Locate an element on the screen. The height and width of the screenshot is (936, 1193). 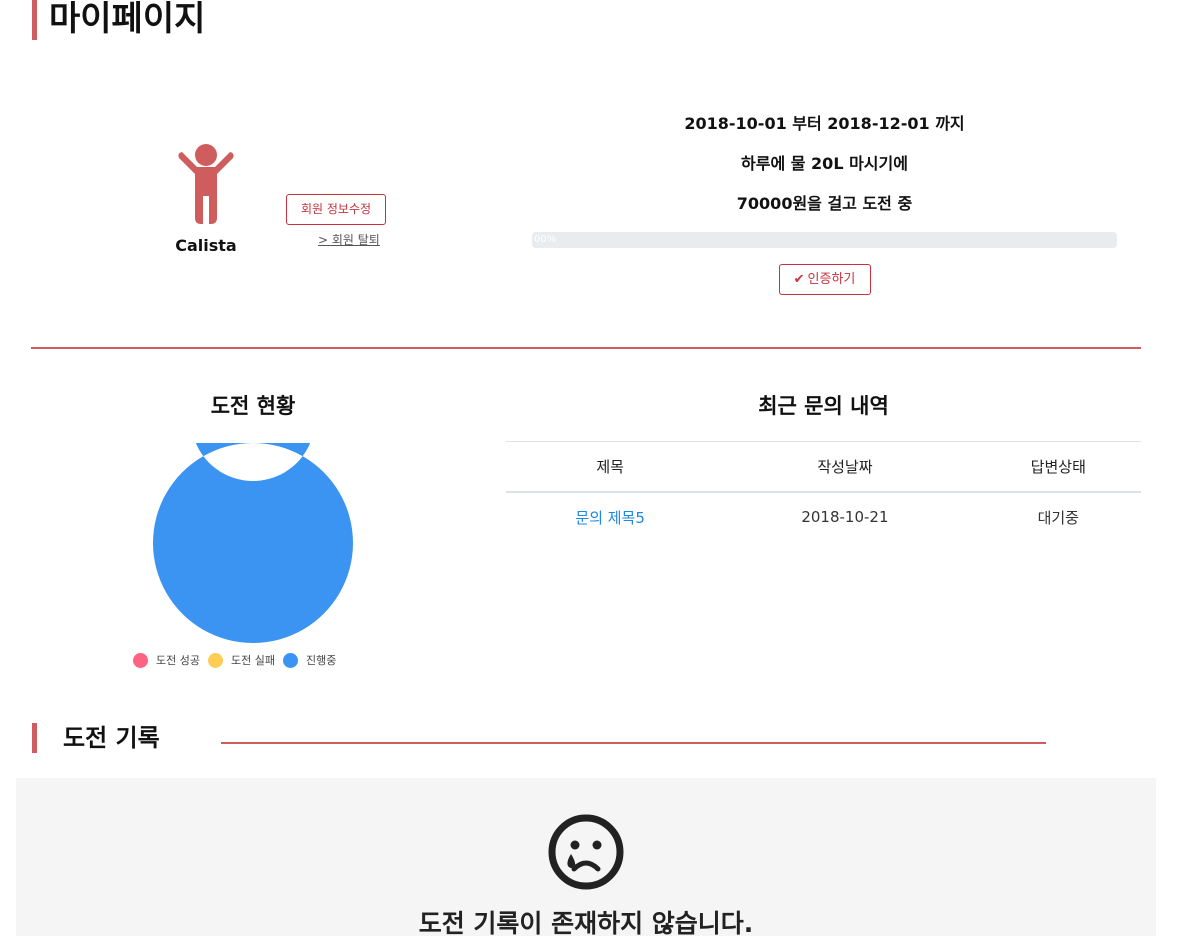
page-title: 마이페이지 is located at coordinates (118, 20).